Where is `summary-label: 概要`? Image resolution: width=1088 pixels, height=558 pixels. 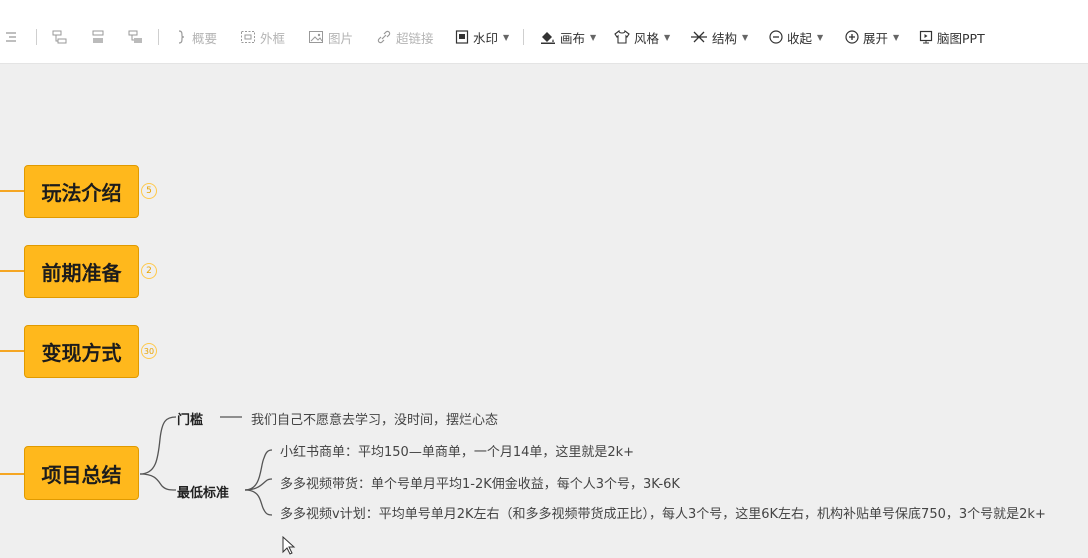
summary-label: 概要 is located at coordinates (205, 38).